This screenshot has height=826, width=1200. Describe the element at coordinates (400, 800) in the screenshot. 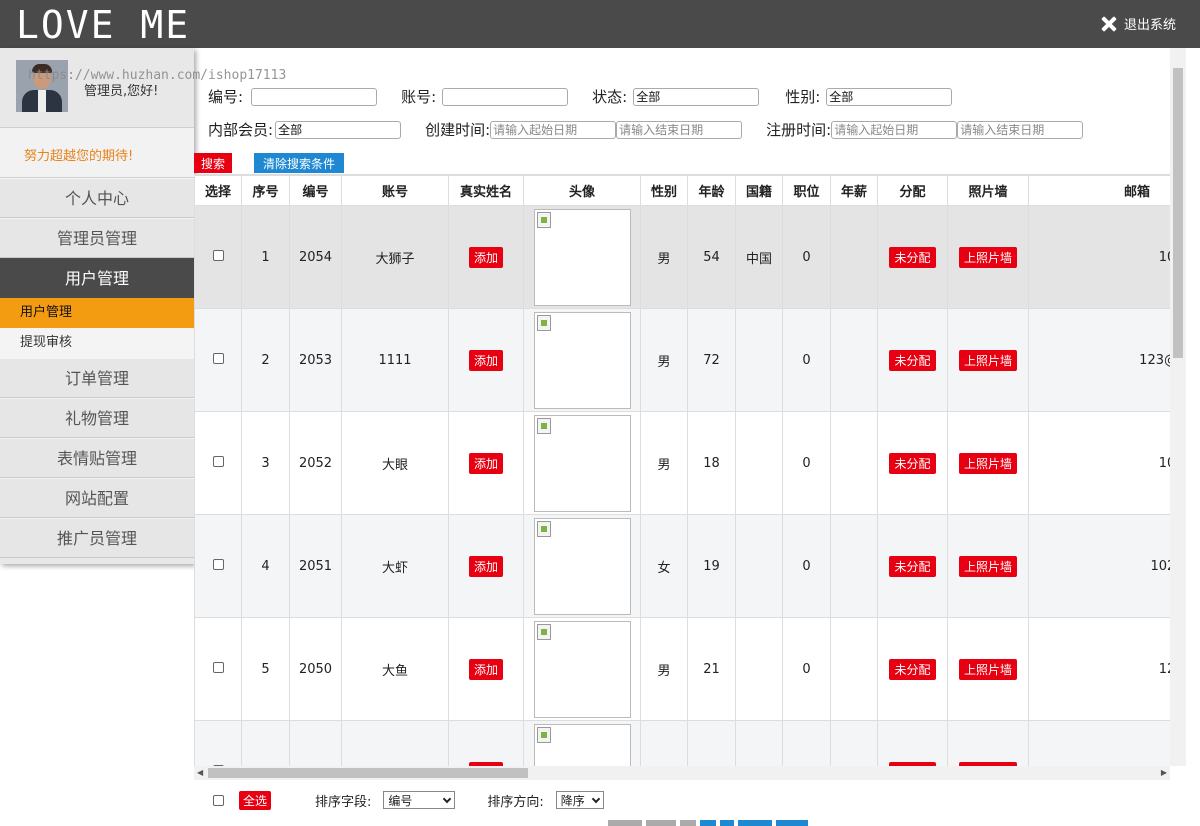

I see `sort-field-value: 编号` at that location.